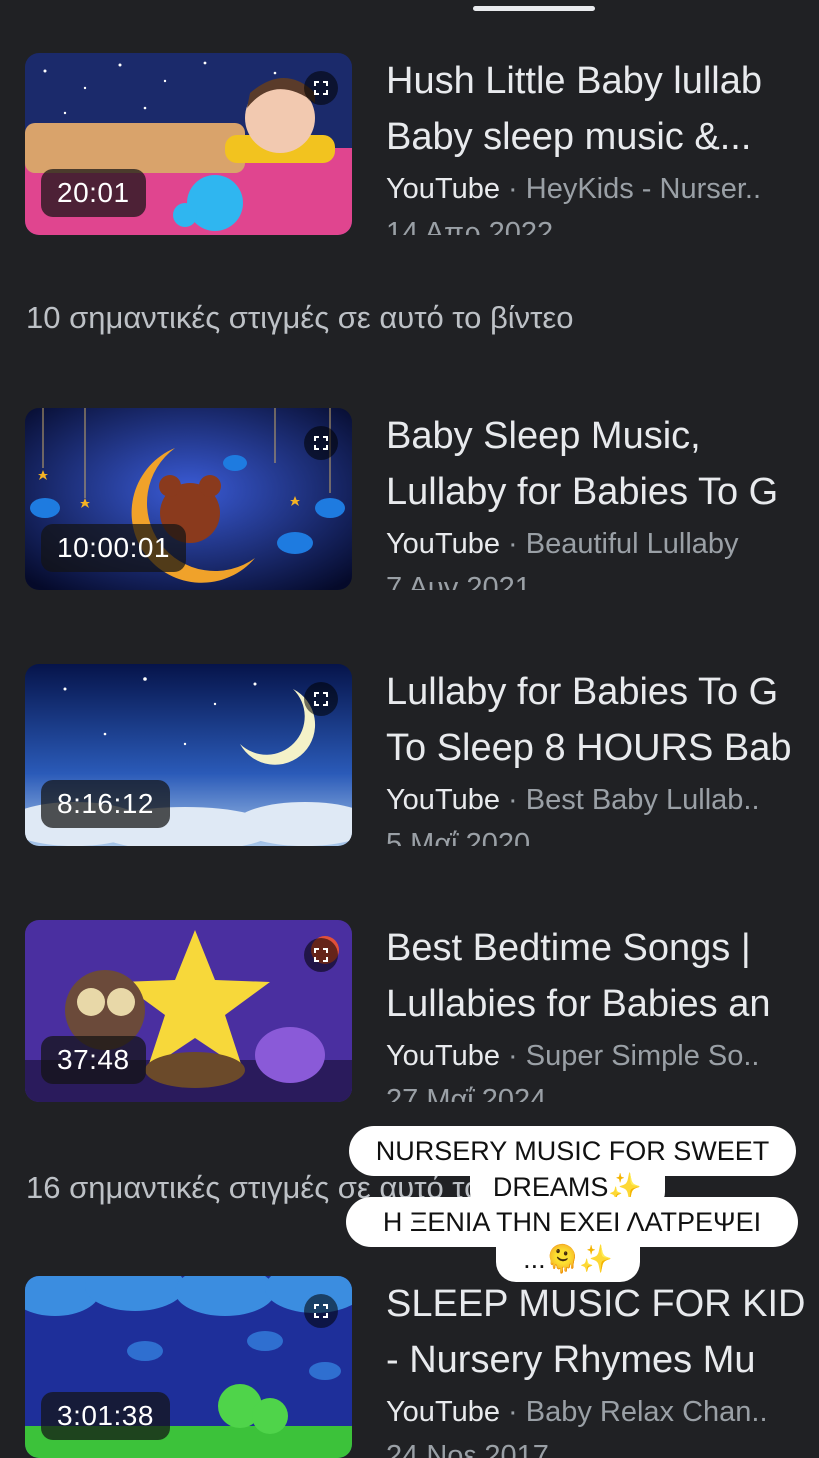  Describe the element at coordinates (602, 436) in the screenshot. I see `video-title-line-1: Baby Sleep Music,` at that location.